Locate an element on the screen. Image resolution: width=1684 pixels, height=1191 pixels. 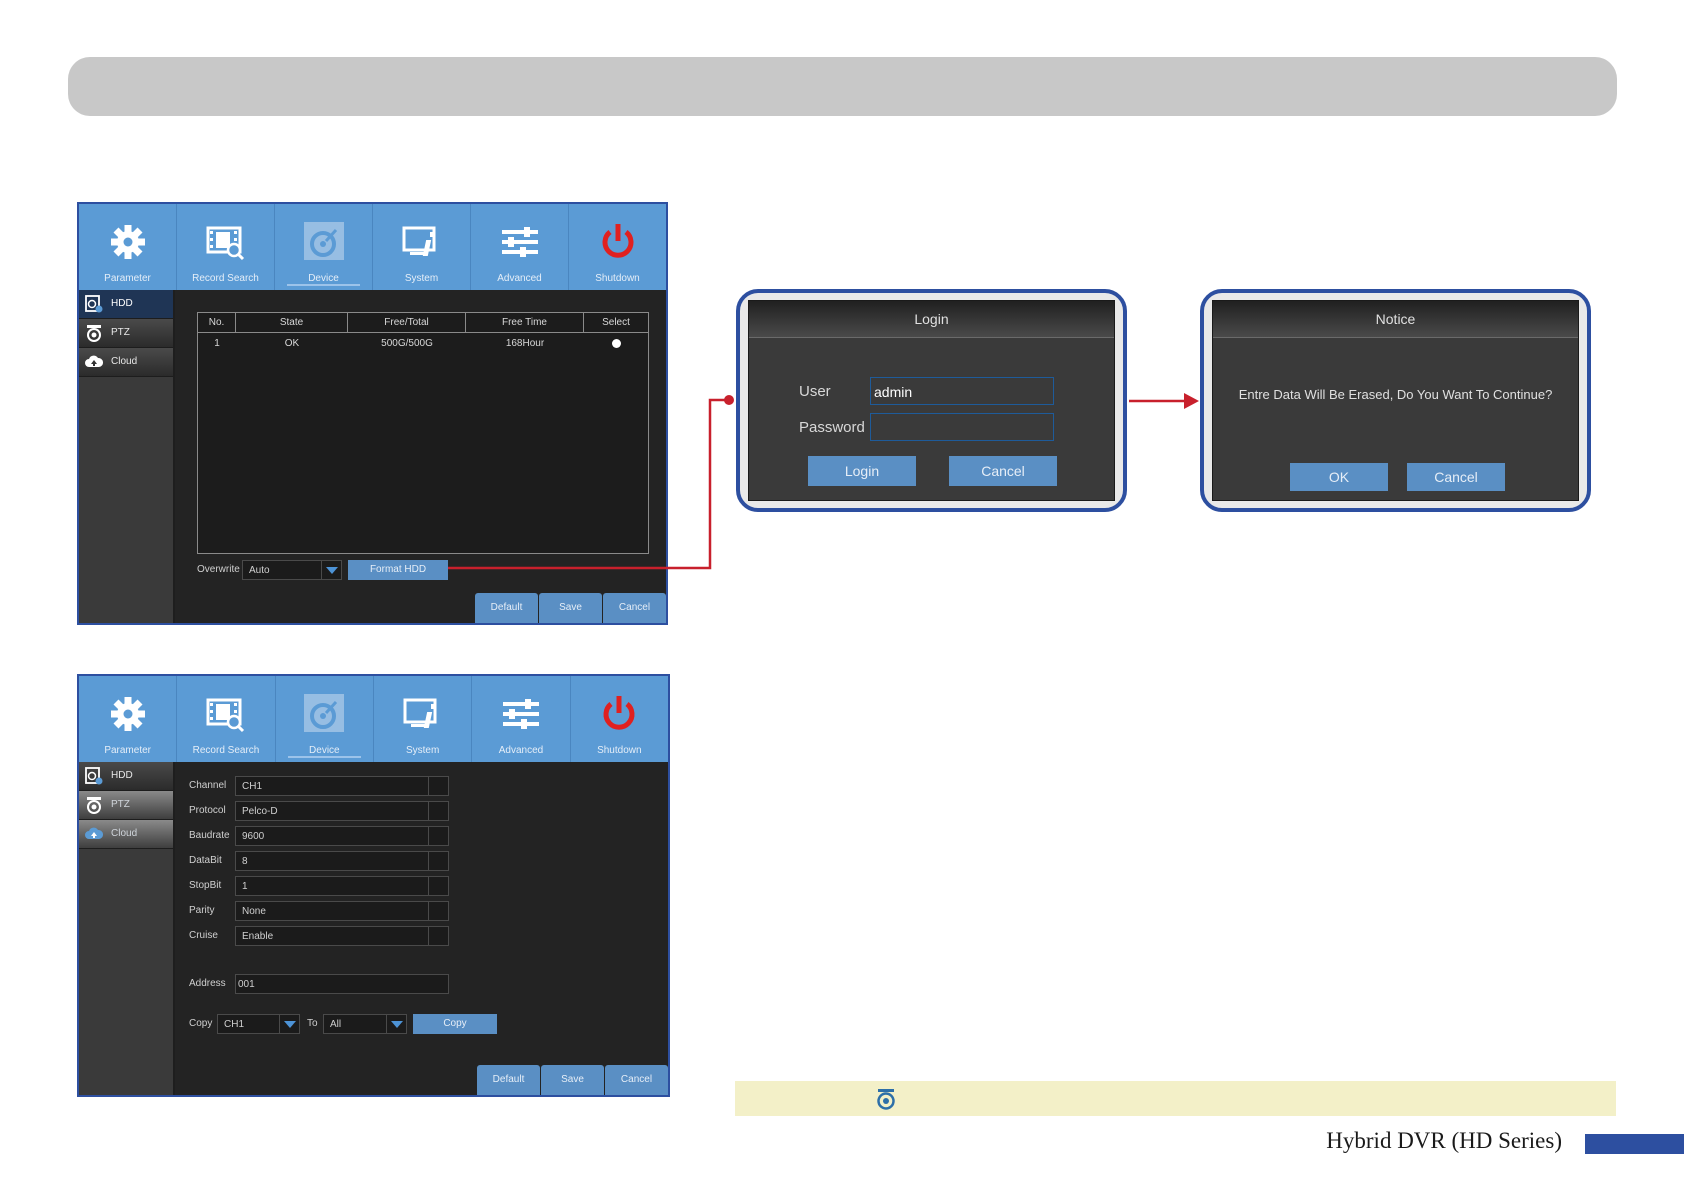
cruise-select: Enable is located at coordinates (342, 936).